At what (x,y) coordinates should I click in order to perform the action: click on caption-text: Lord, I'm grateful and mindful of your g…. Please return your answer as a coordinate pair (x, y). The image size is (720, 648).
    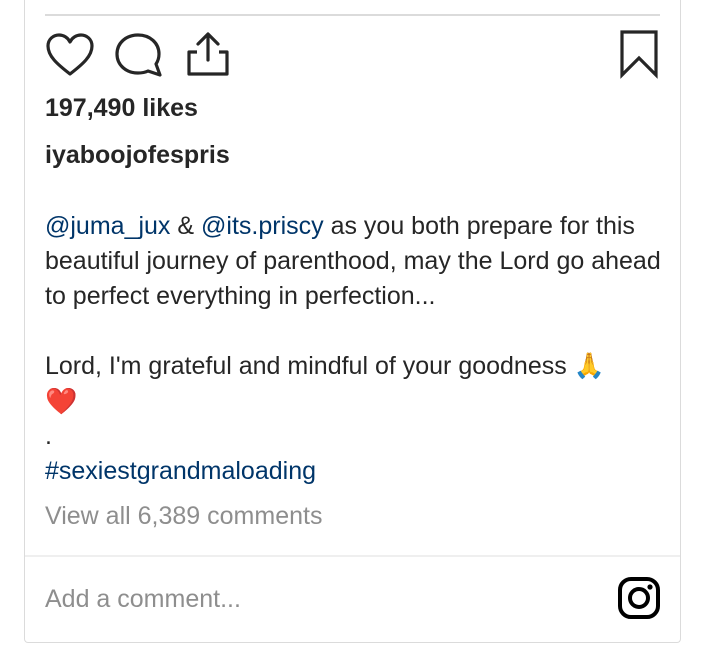
    Looking at the image, I should click on (325, 366).